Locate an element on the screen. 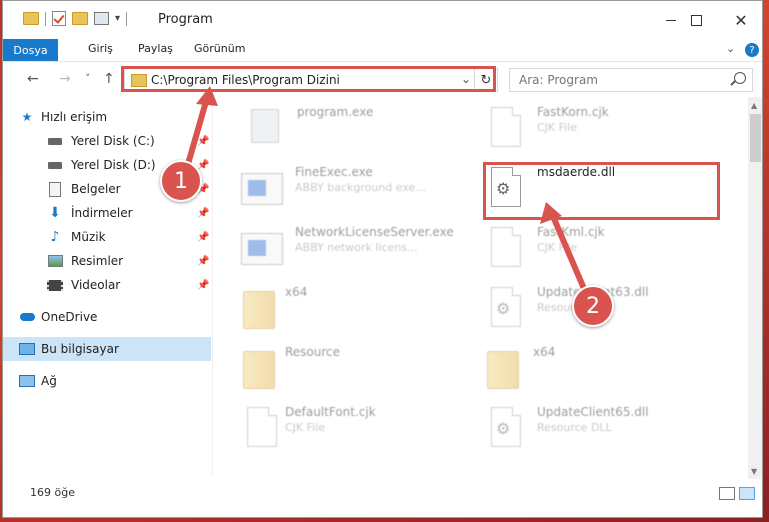 Image resolution: width=769 pixels, height=522 pixels. drive-icon is located at coordinates (55, 165).